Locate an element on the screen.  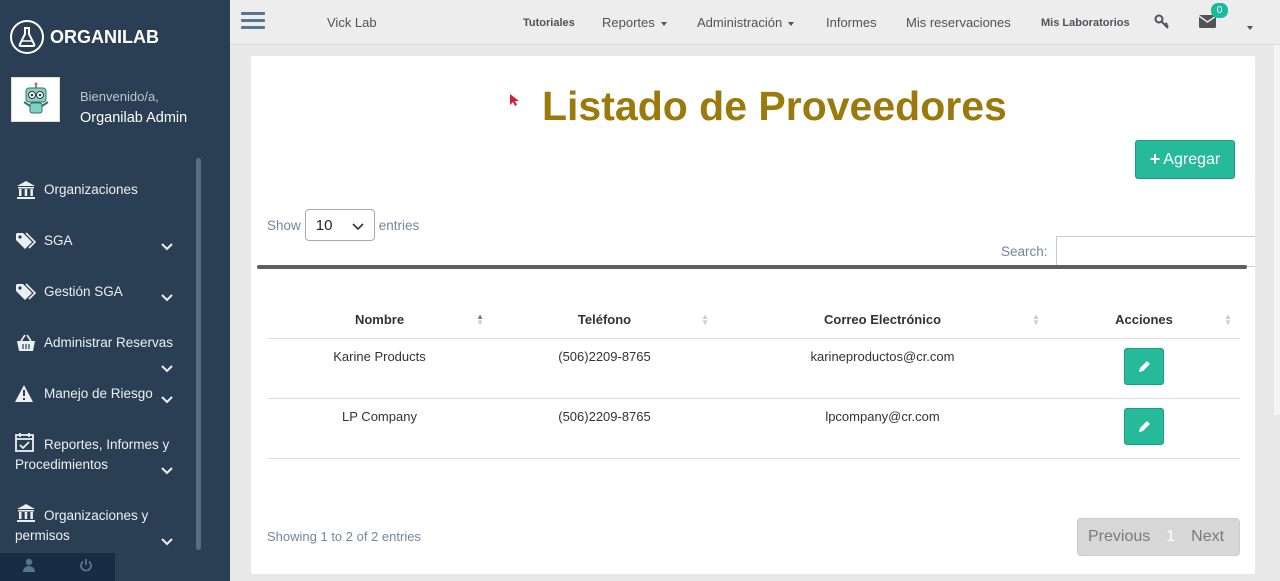
sidebar-item-gestion-sga: Gestión SGA is located at coordinates (98, 293).